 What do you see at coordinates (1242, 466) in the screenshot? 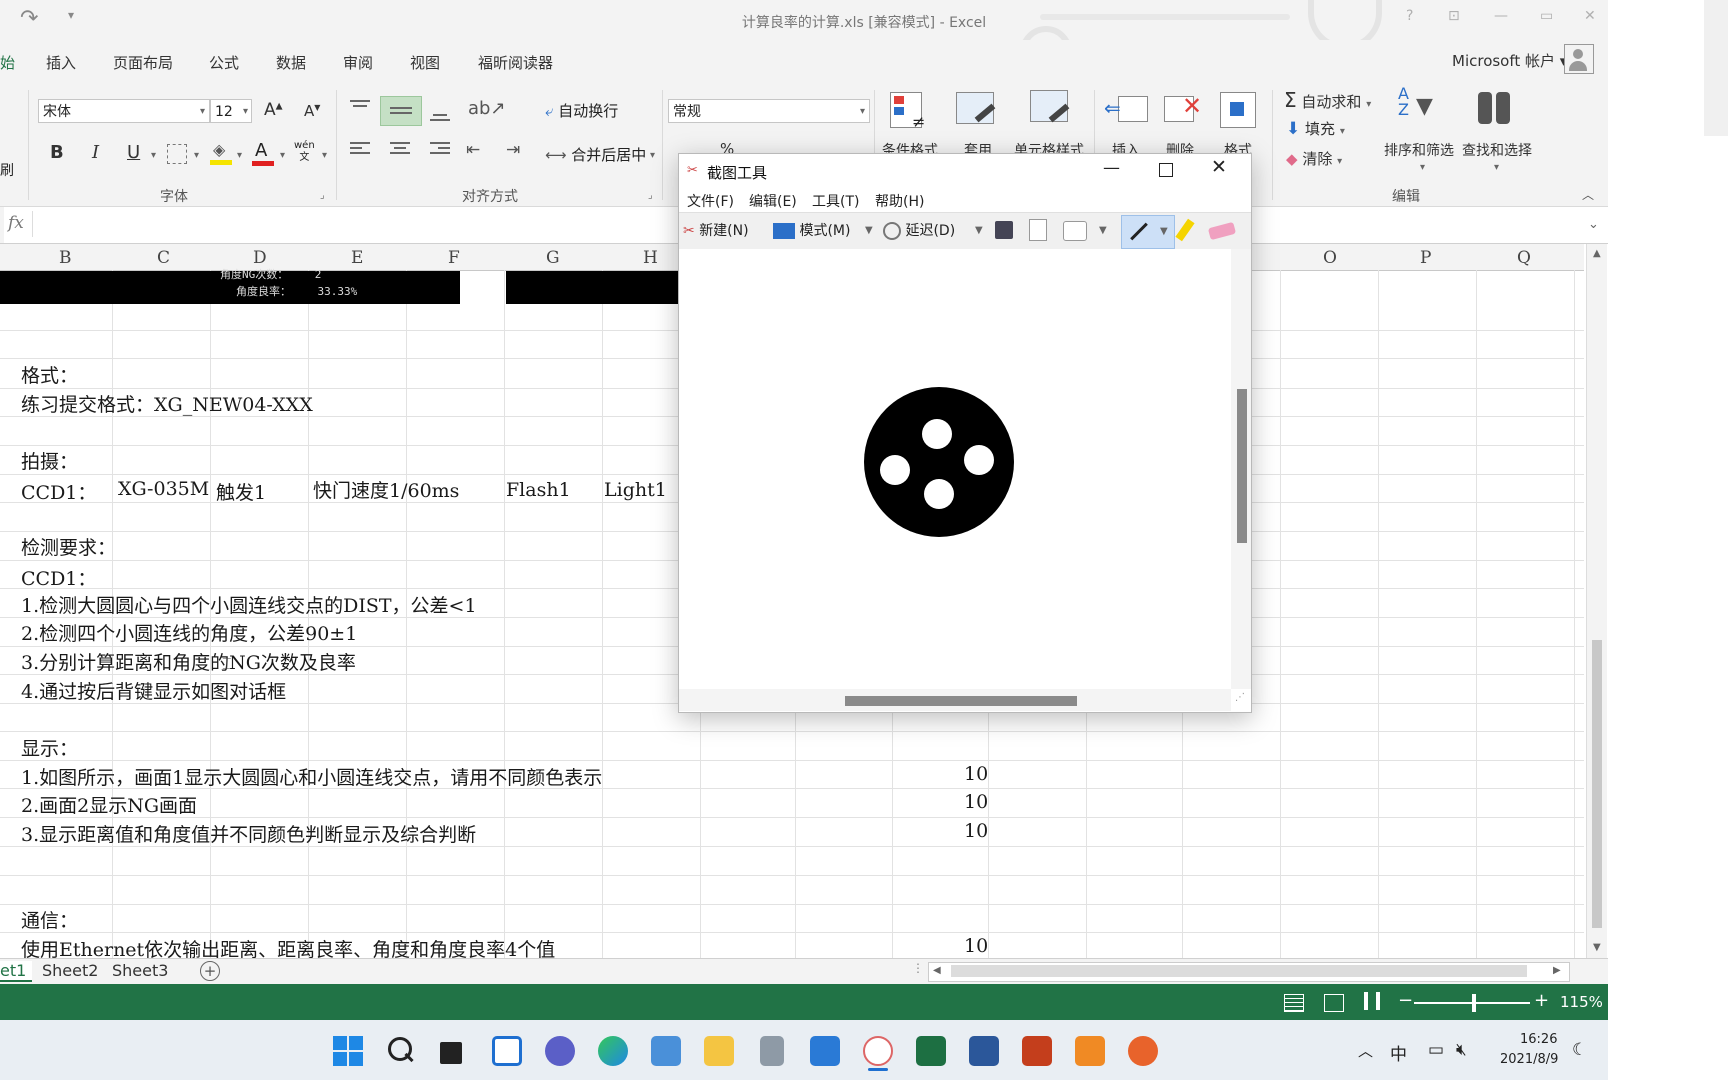
I see `snip-vertical-thumb` at bounding box center [1242, 466].